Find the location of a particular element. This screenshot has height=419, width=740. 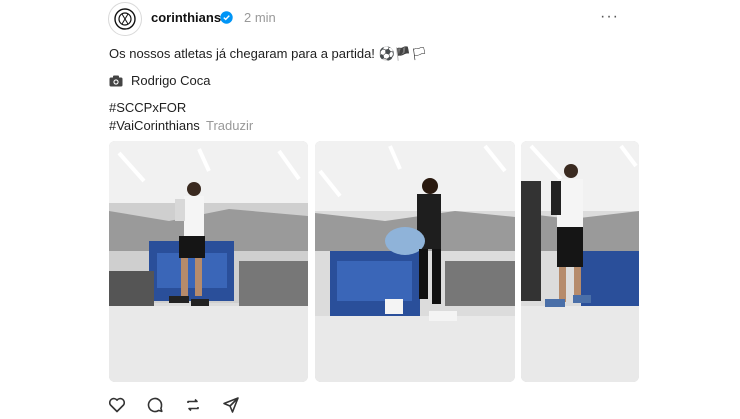

photo-credit: Rodrigo Coca is located at coordinates (160, 80).